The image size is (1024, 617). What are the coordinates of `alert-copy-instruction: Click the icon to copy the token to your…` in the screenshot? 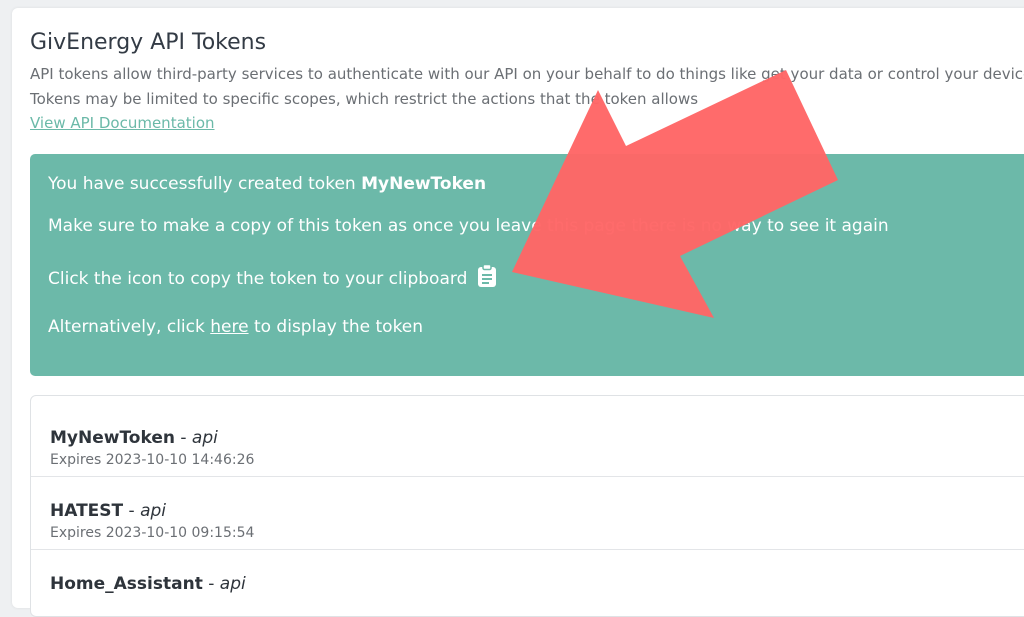 It's located at (258, 279).